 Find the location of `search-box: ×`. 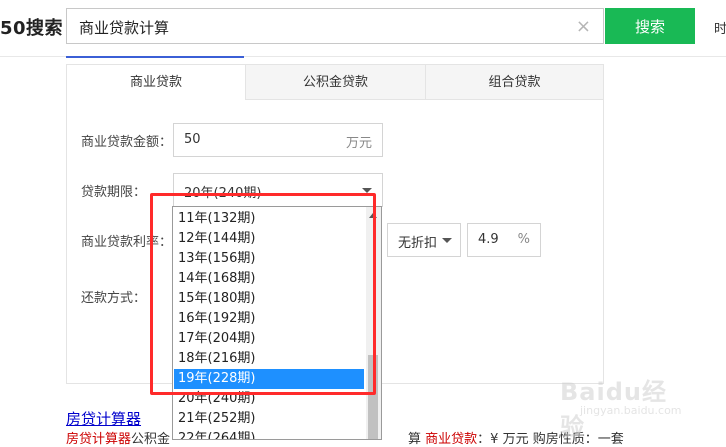

search-box: × is located at coordinates (335, 26).